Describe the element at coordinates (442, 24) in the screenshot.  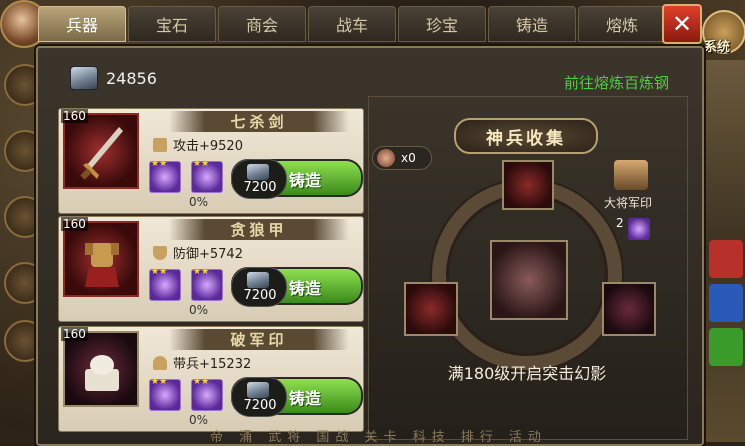
I see `tab-treasure: 珍宝` at that location.